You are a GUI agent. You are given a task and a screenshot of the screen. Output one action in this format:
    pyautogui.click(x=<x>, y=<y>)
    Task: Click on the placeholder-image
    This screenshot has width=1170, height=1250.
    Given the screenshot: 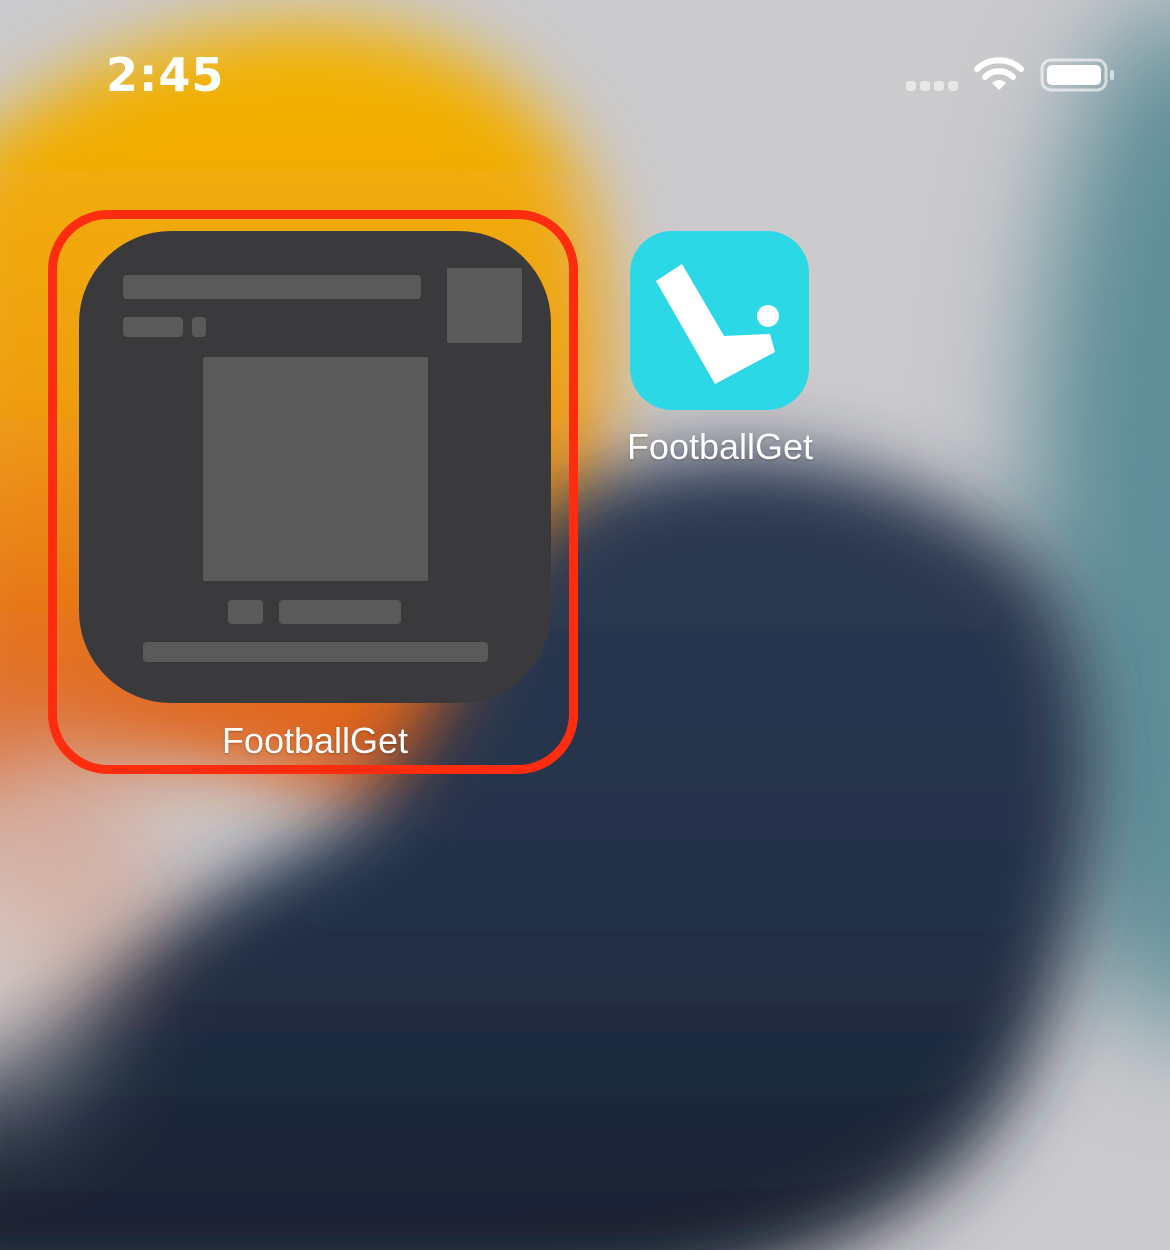 What is the action you would take?
    pyautogui.click(x=315, y=469)
    